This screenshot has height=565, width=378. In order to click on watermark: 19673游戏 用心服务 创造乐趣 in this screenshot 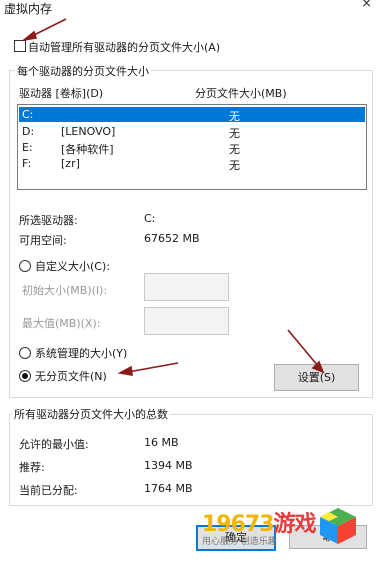, I will do `click(282, 530)`.